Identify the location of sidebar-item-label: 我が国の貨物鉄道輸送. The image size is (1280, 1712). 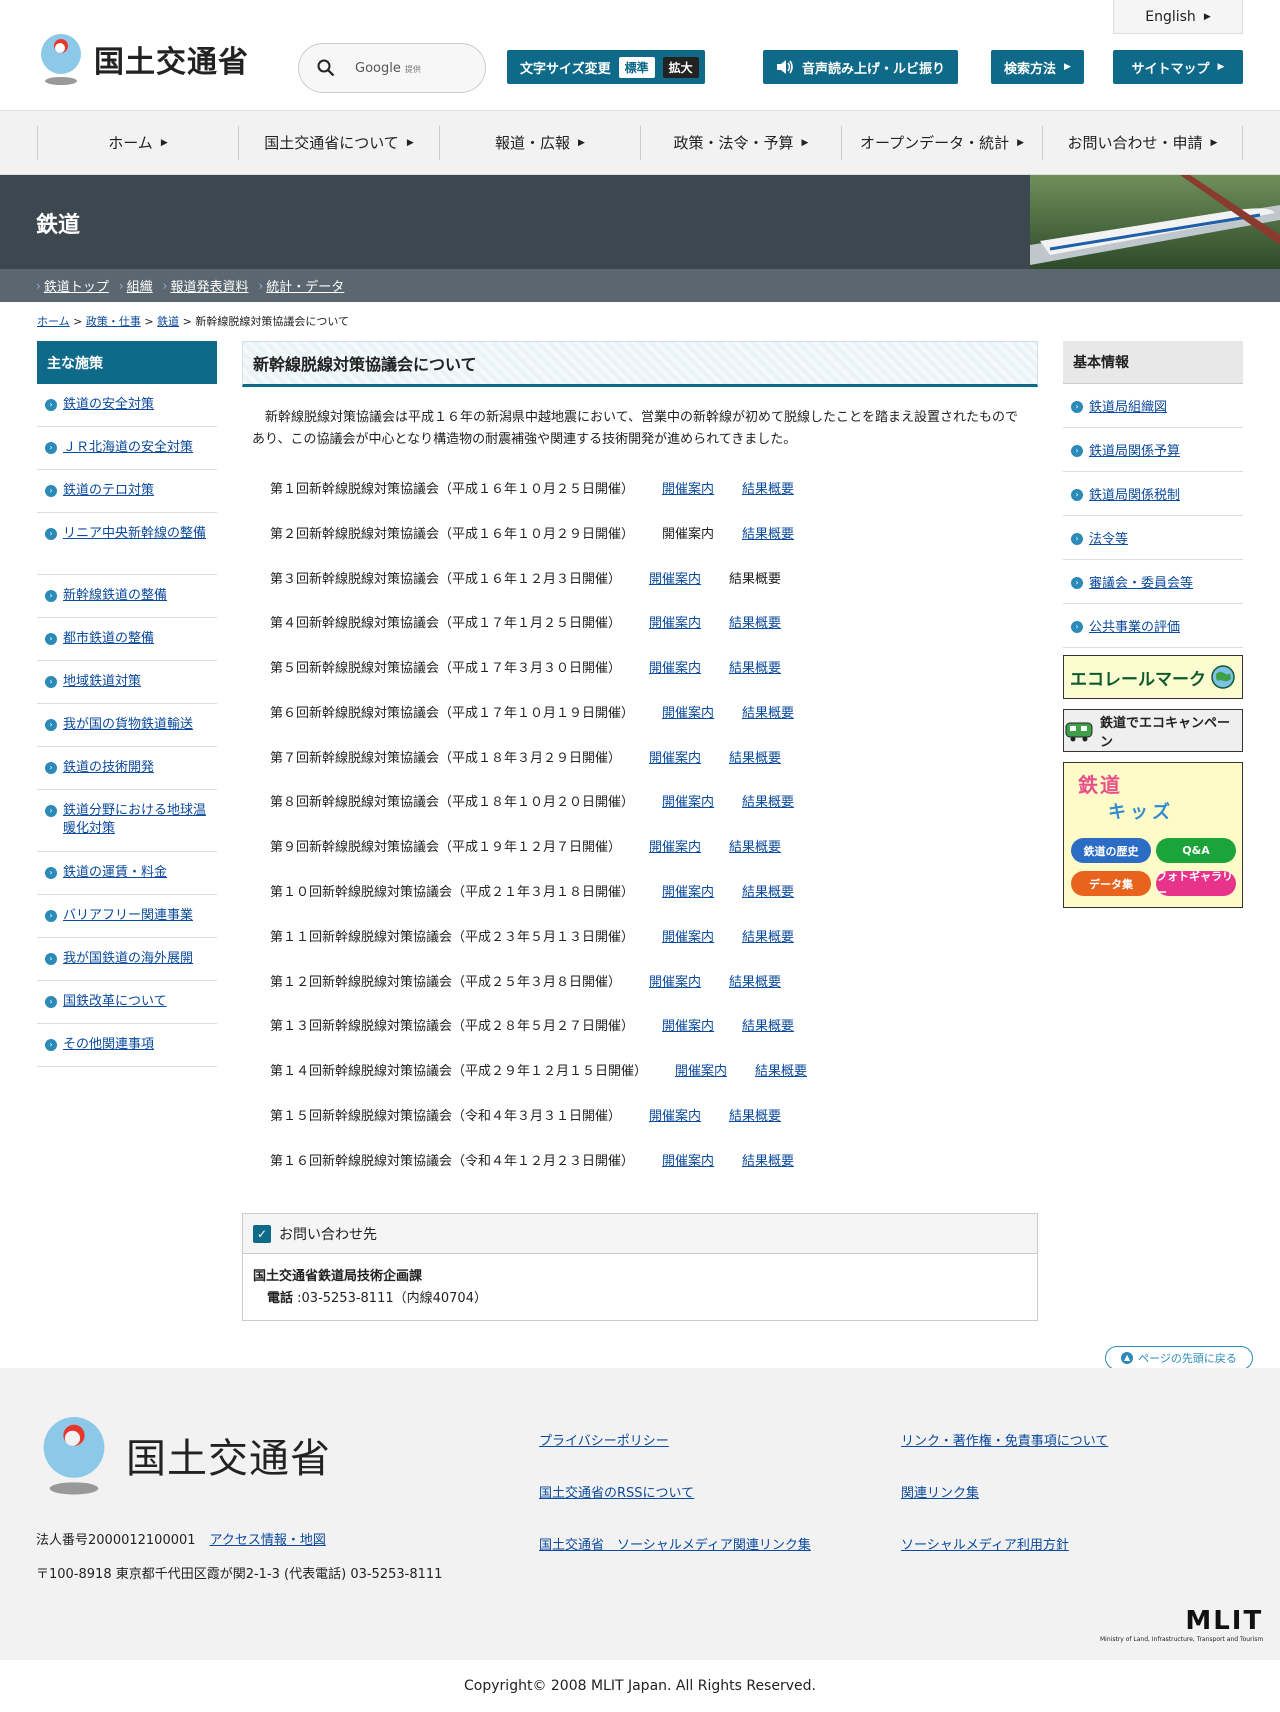
(128, 725).